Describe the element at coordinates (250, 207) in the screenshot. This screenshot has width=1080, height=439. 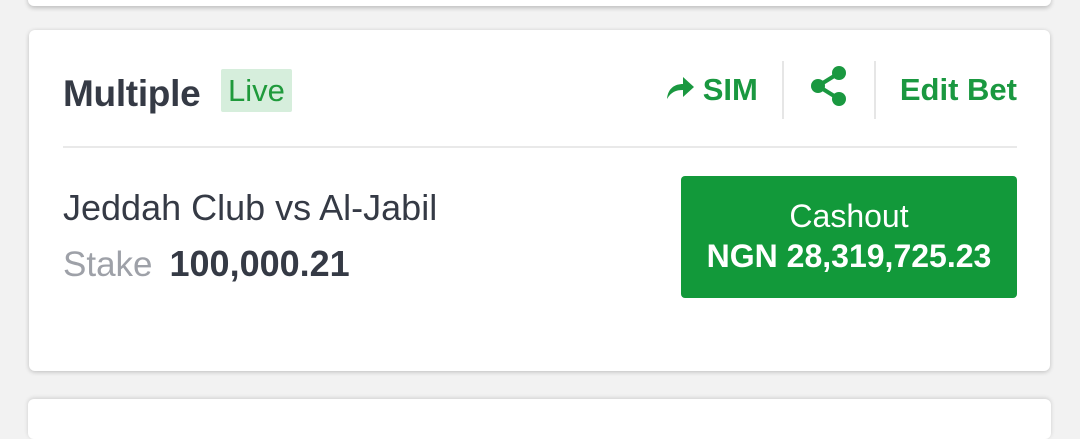
I see `match-name: Jeddah Club vs Al-Jabil` at that location.